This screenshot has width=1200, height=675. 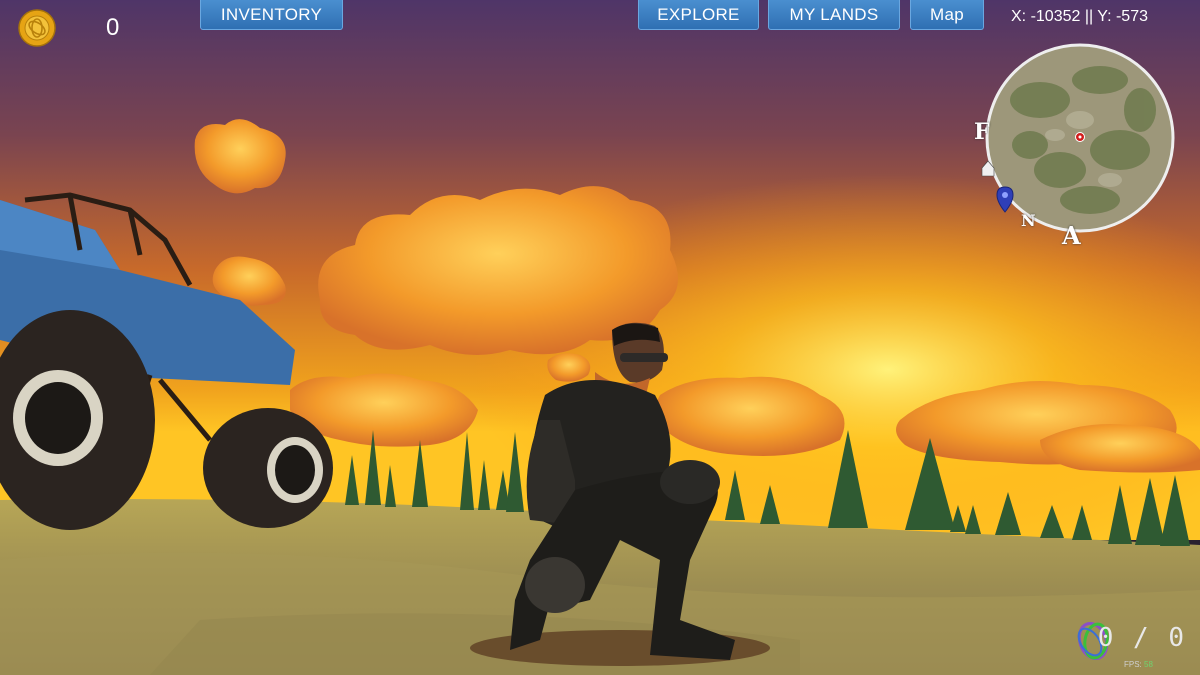 I want to click on my-lands-button: MY LANDS, so click(x=834, y=15).